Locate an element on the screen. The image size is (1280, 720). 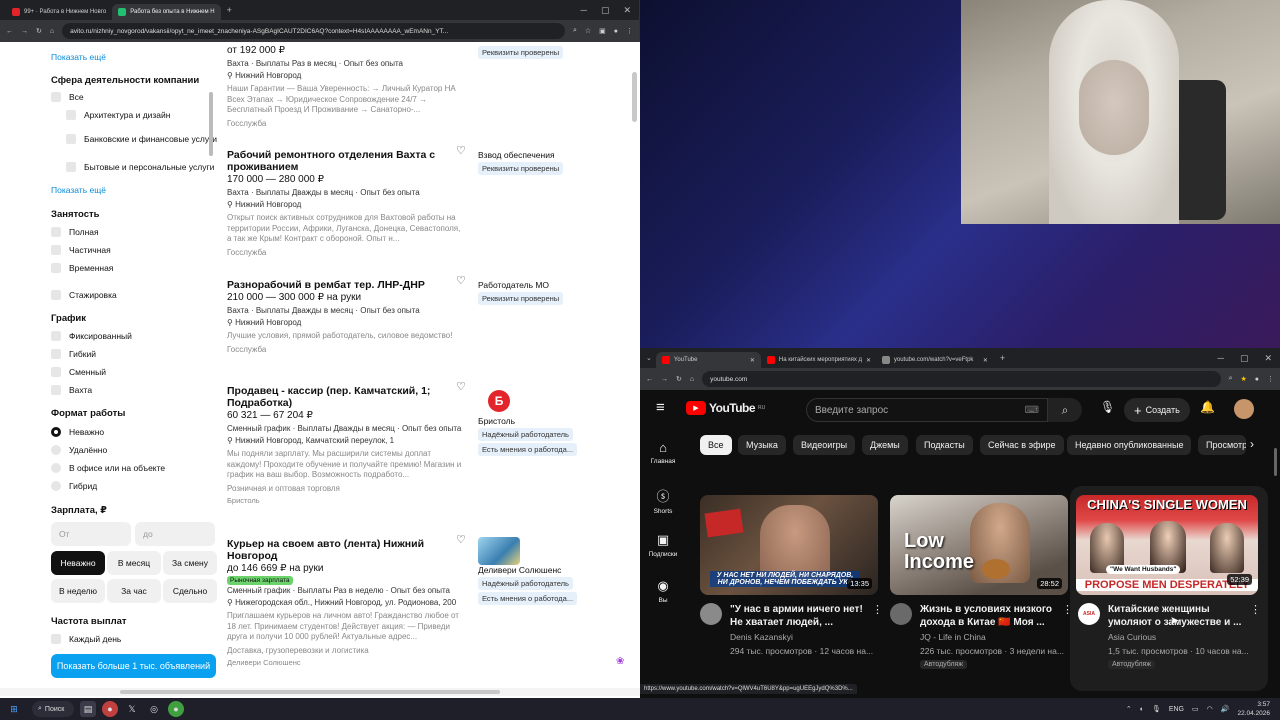
tab-list-icon: ⌄ is located at coordinates (649, 358).